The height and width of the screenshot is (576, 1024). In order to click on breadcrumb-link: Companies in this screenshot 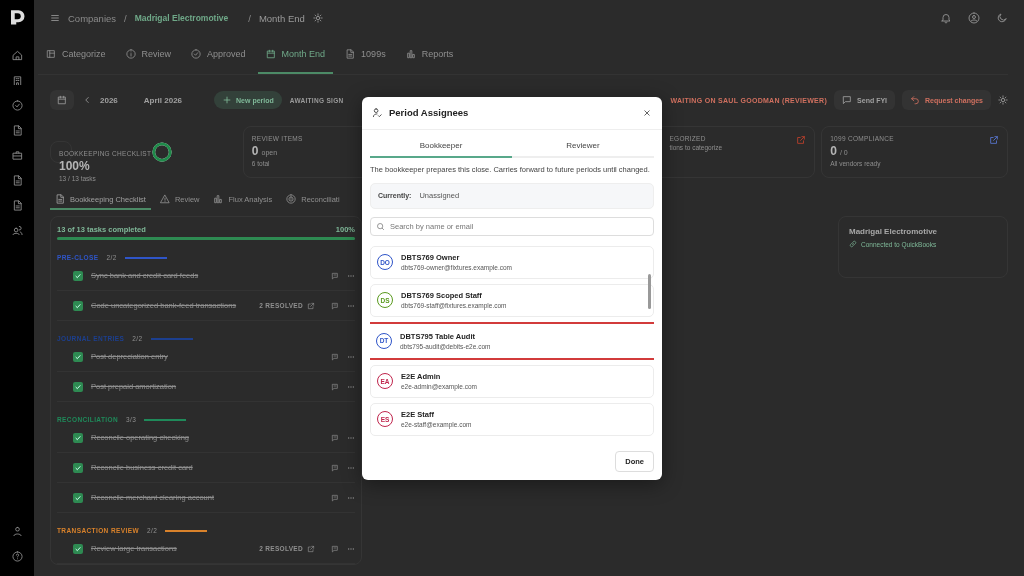, I will do `click(92, 18)`.